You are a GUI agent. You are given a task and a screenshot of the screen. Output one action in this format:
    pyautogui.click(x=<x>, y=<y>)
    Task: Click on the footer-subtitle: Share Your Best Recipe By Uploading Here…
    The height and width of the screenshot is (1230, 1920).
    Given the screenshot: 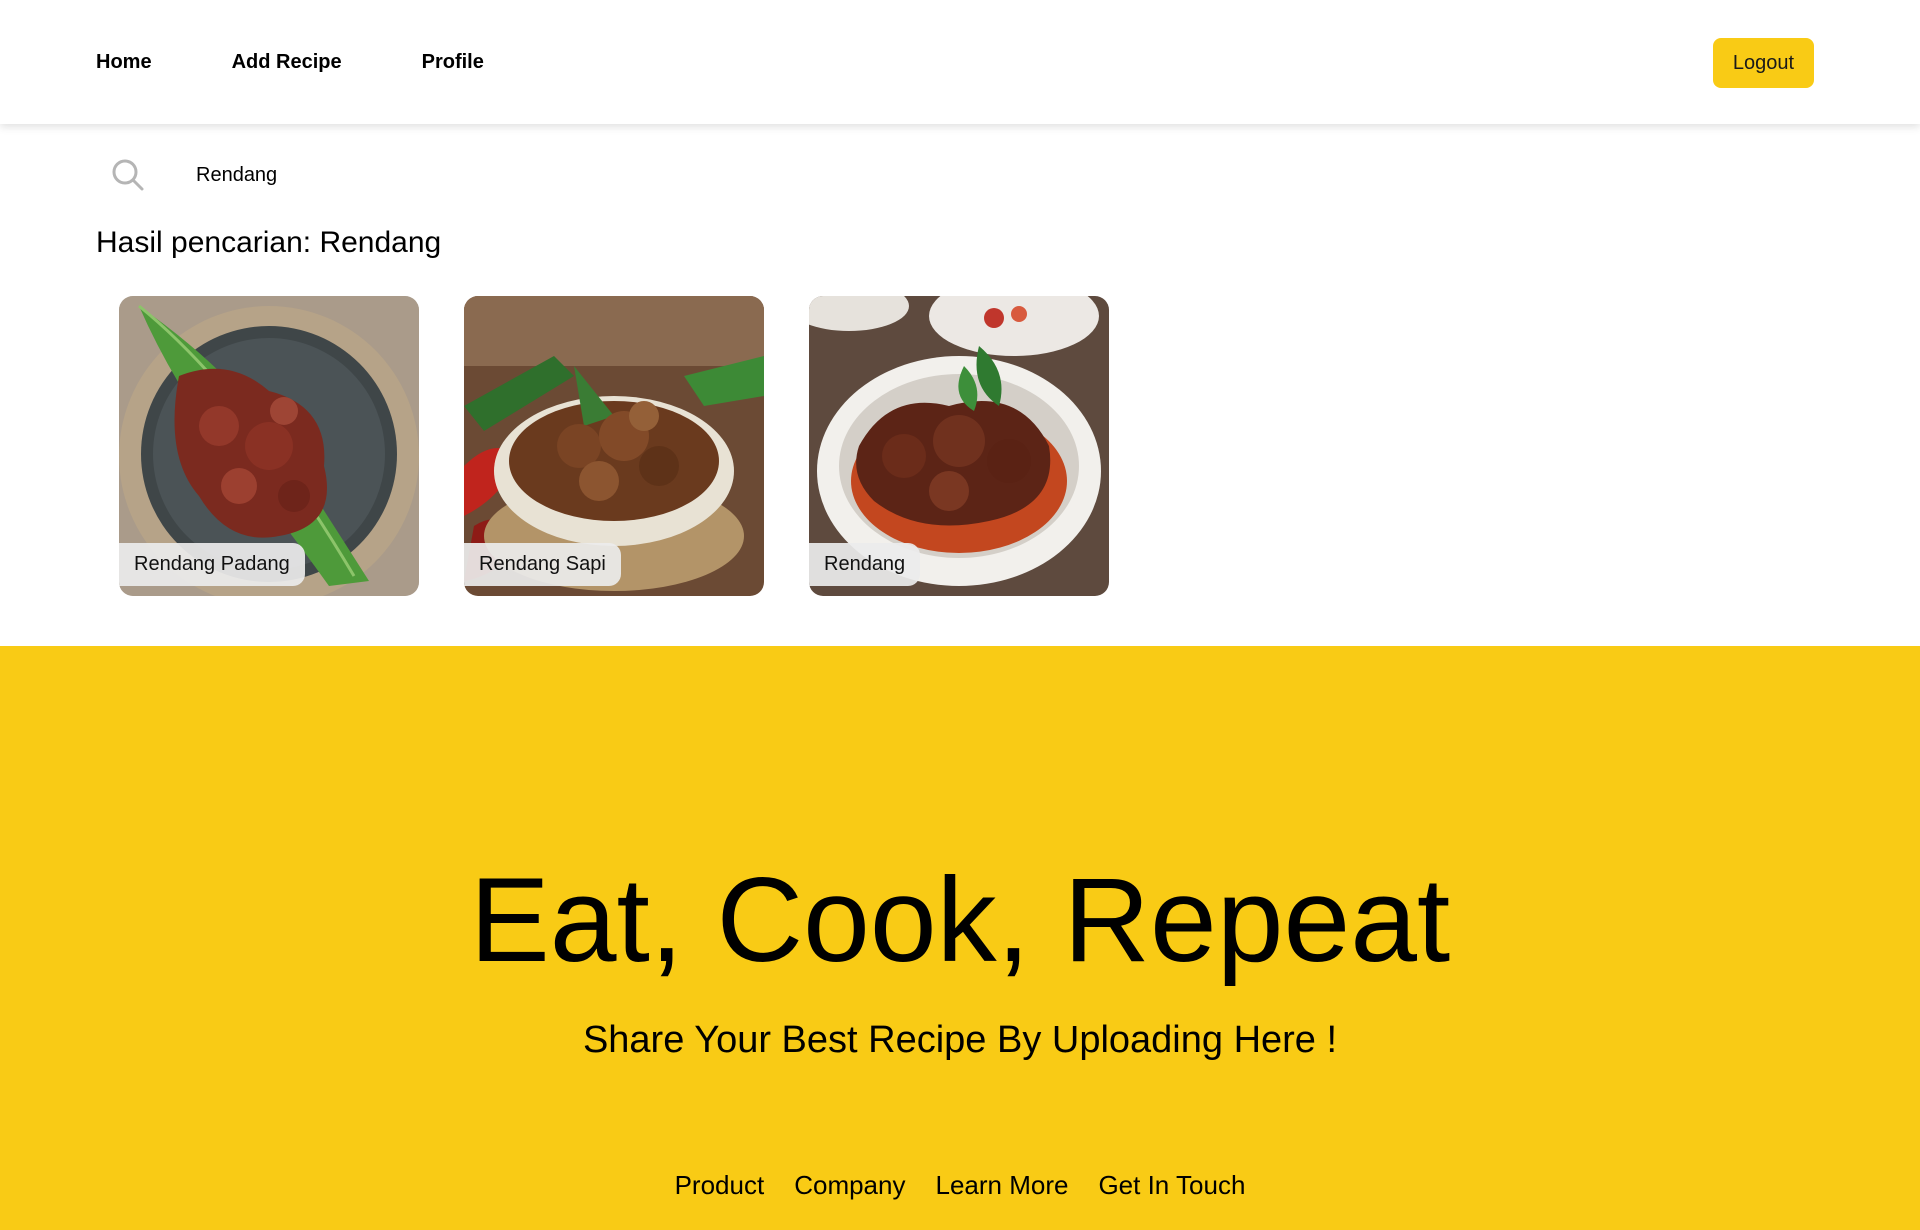 What is the action you would take?
    pyautogui.click(x=960, y=1040)
    